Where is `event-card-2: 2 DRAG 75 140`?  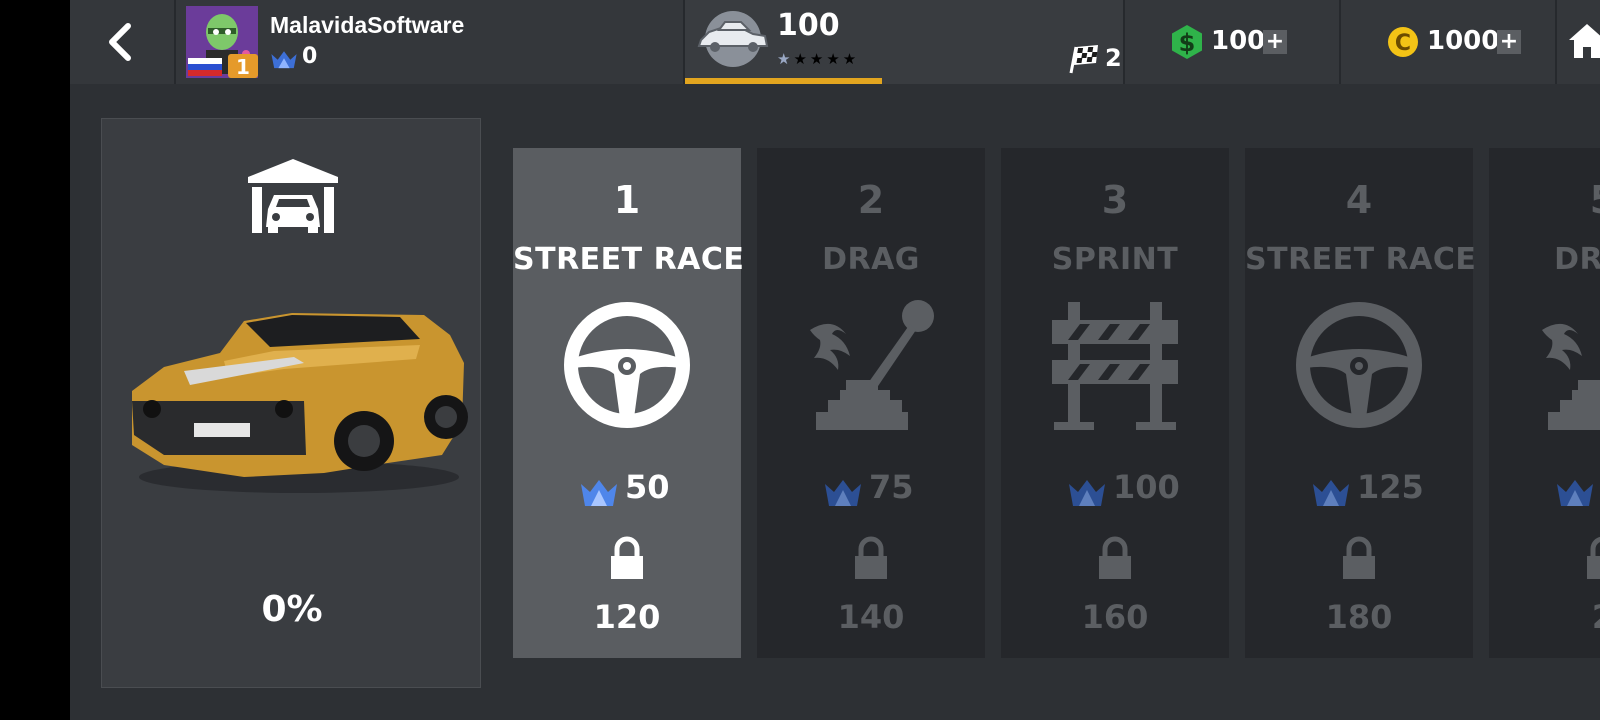
event-card-2: 2 DRAG 75 140 is located at coordinates (871, 403).